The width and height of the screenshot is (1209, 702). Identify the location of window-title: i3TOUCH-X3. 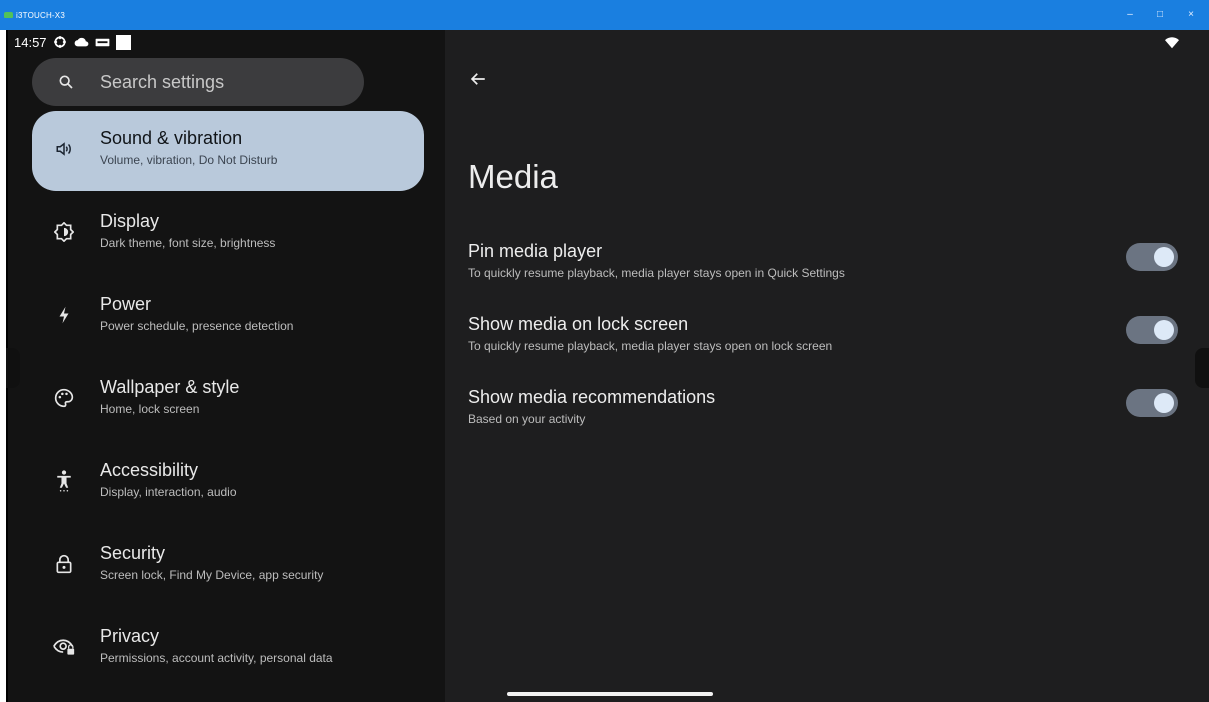
(40, 15).